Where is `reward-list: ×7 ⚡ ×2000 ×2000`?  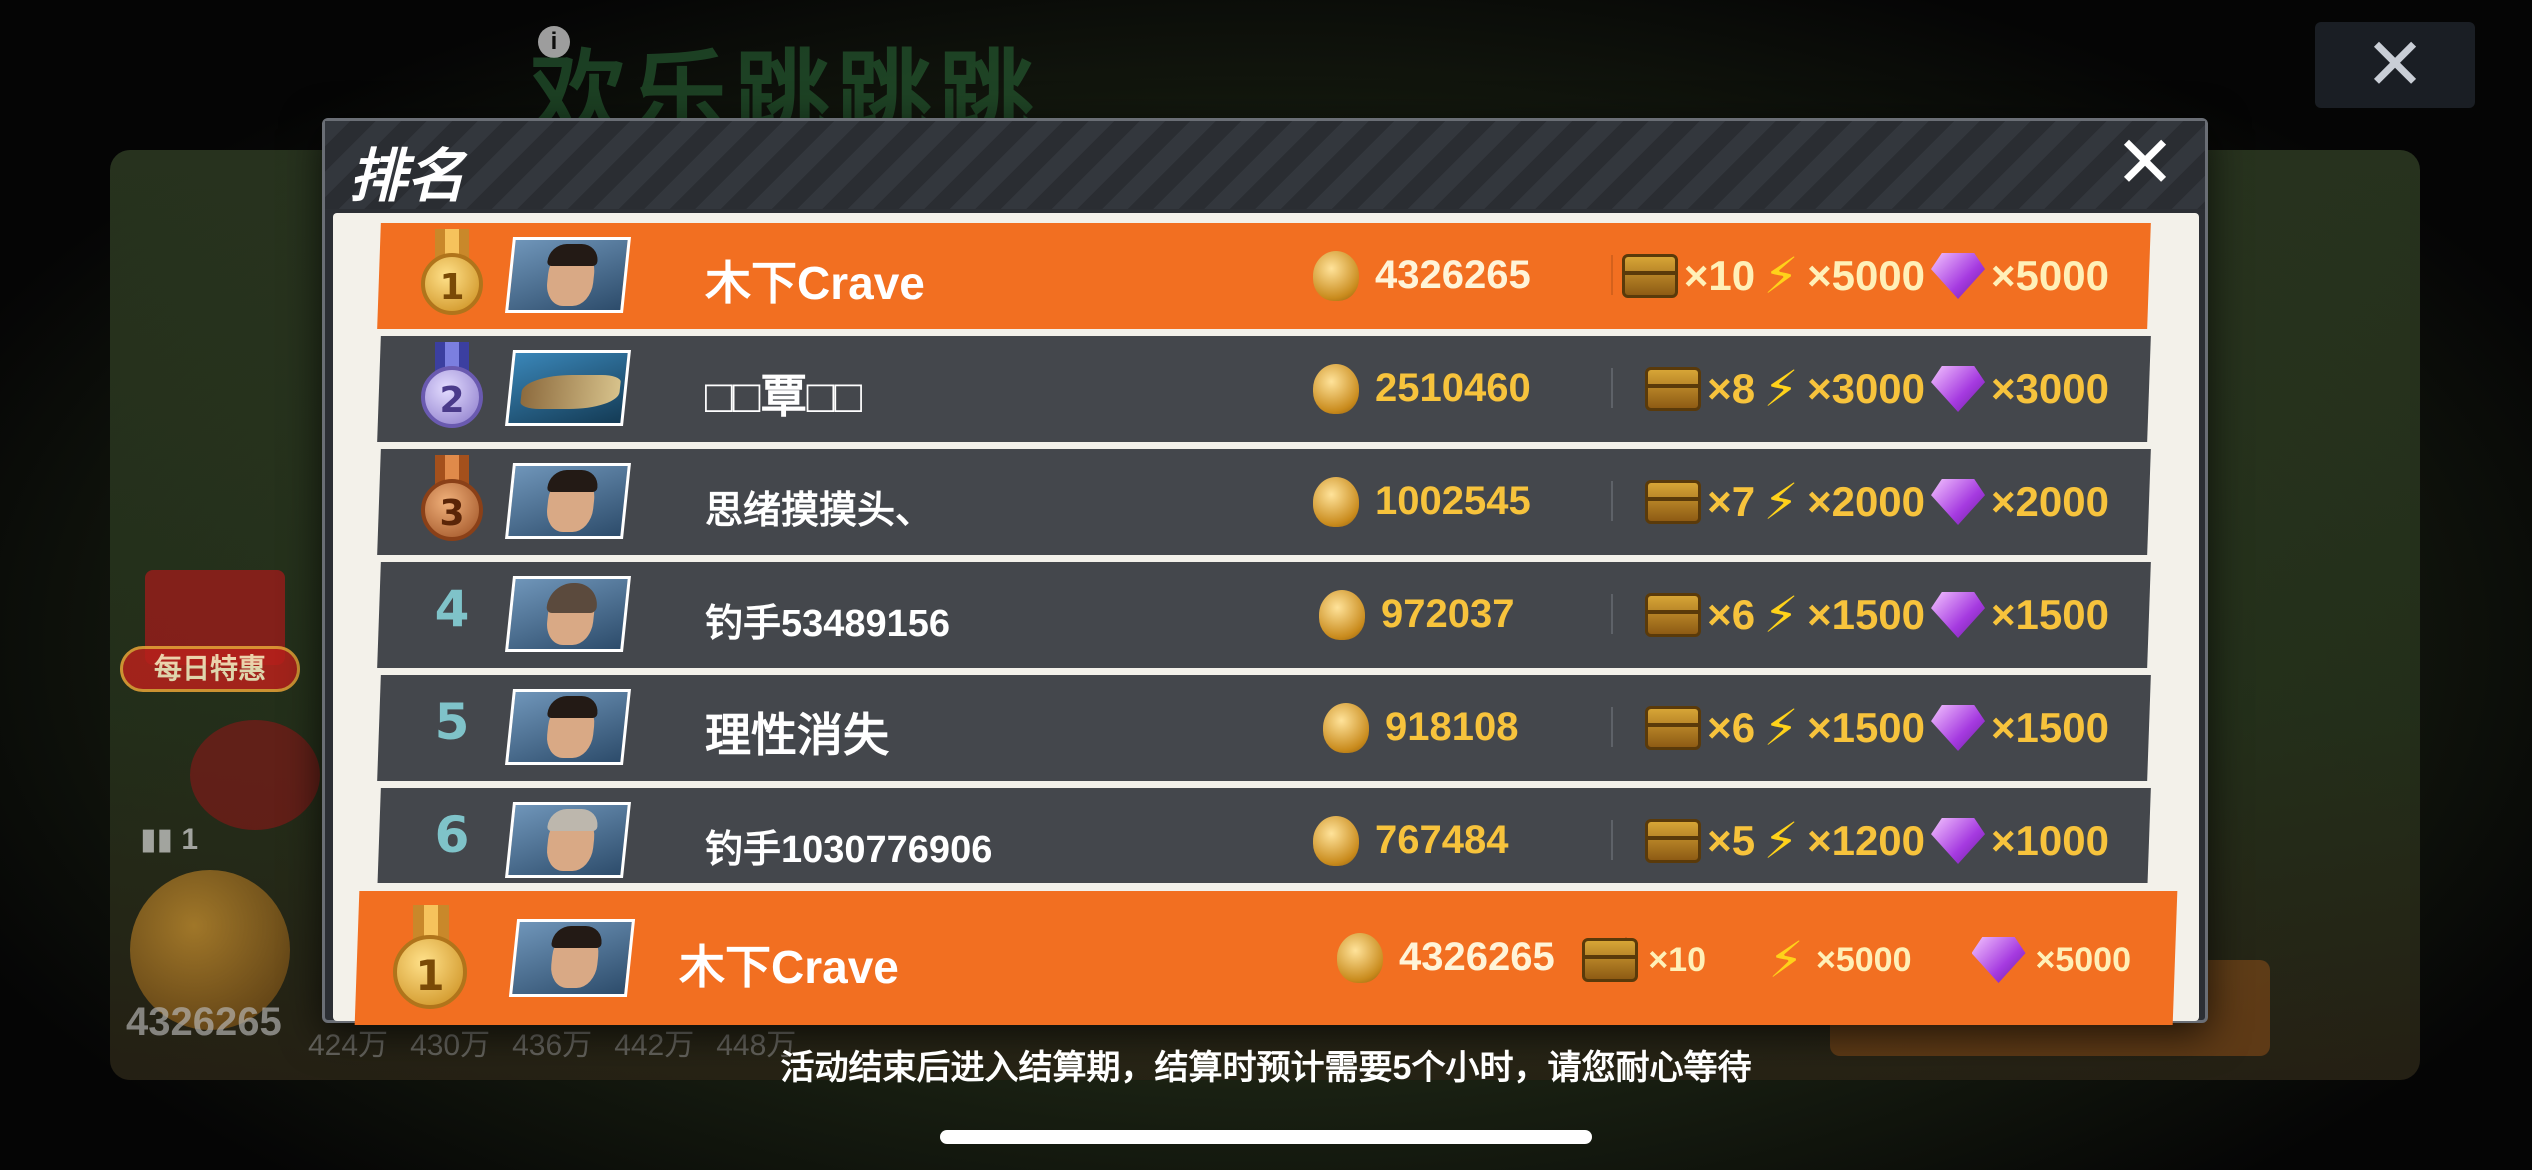 reward-list: ×7 ⚡ ×2000 ×2000 is located at coordinates (1877, 502).